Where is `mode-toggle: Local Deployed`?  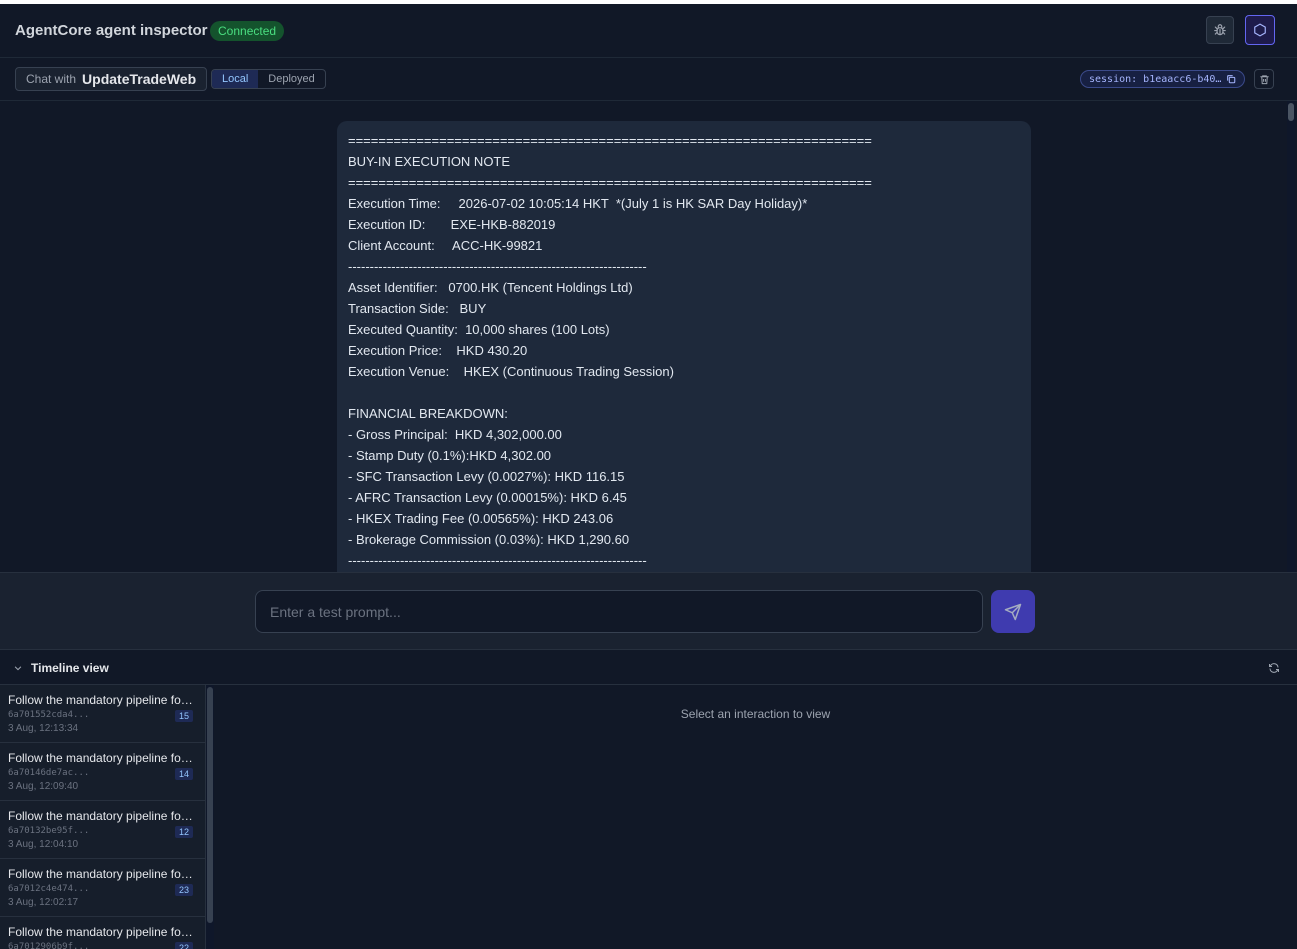
mode-toggle: Local Deployed is located at coordinates (268, 79).